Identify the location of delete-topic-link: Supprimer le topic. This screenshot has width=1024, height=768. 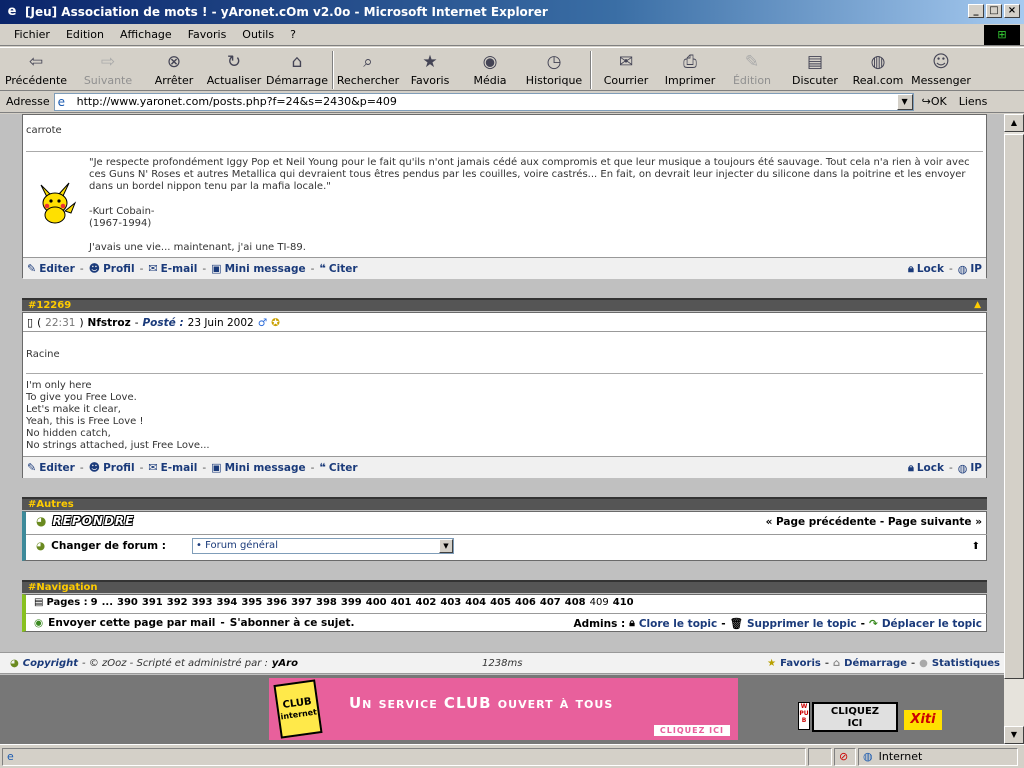
(802, 624).